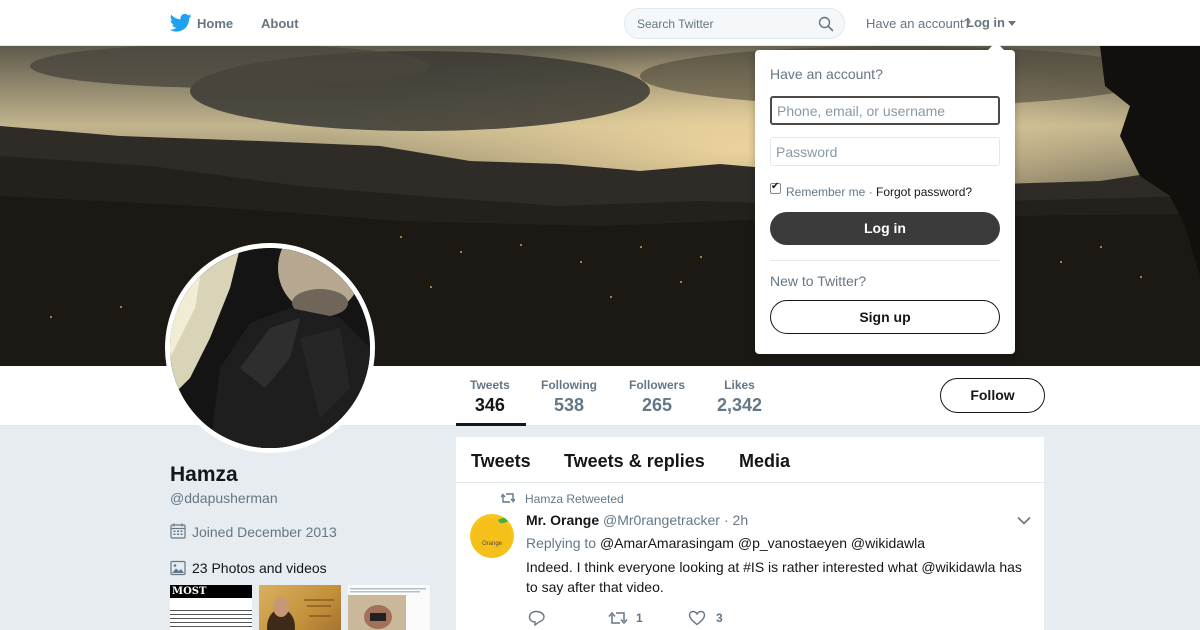  Describe the element at coordinates (764, 461) in the screenshot. I see `tab-media: Media` at that location.